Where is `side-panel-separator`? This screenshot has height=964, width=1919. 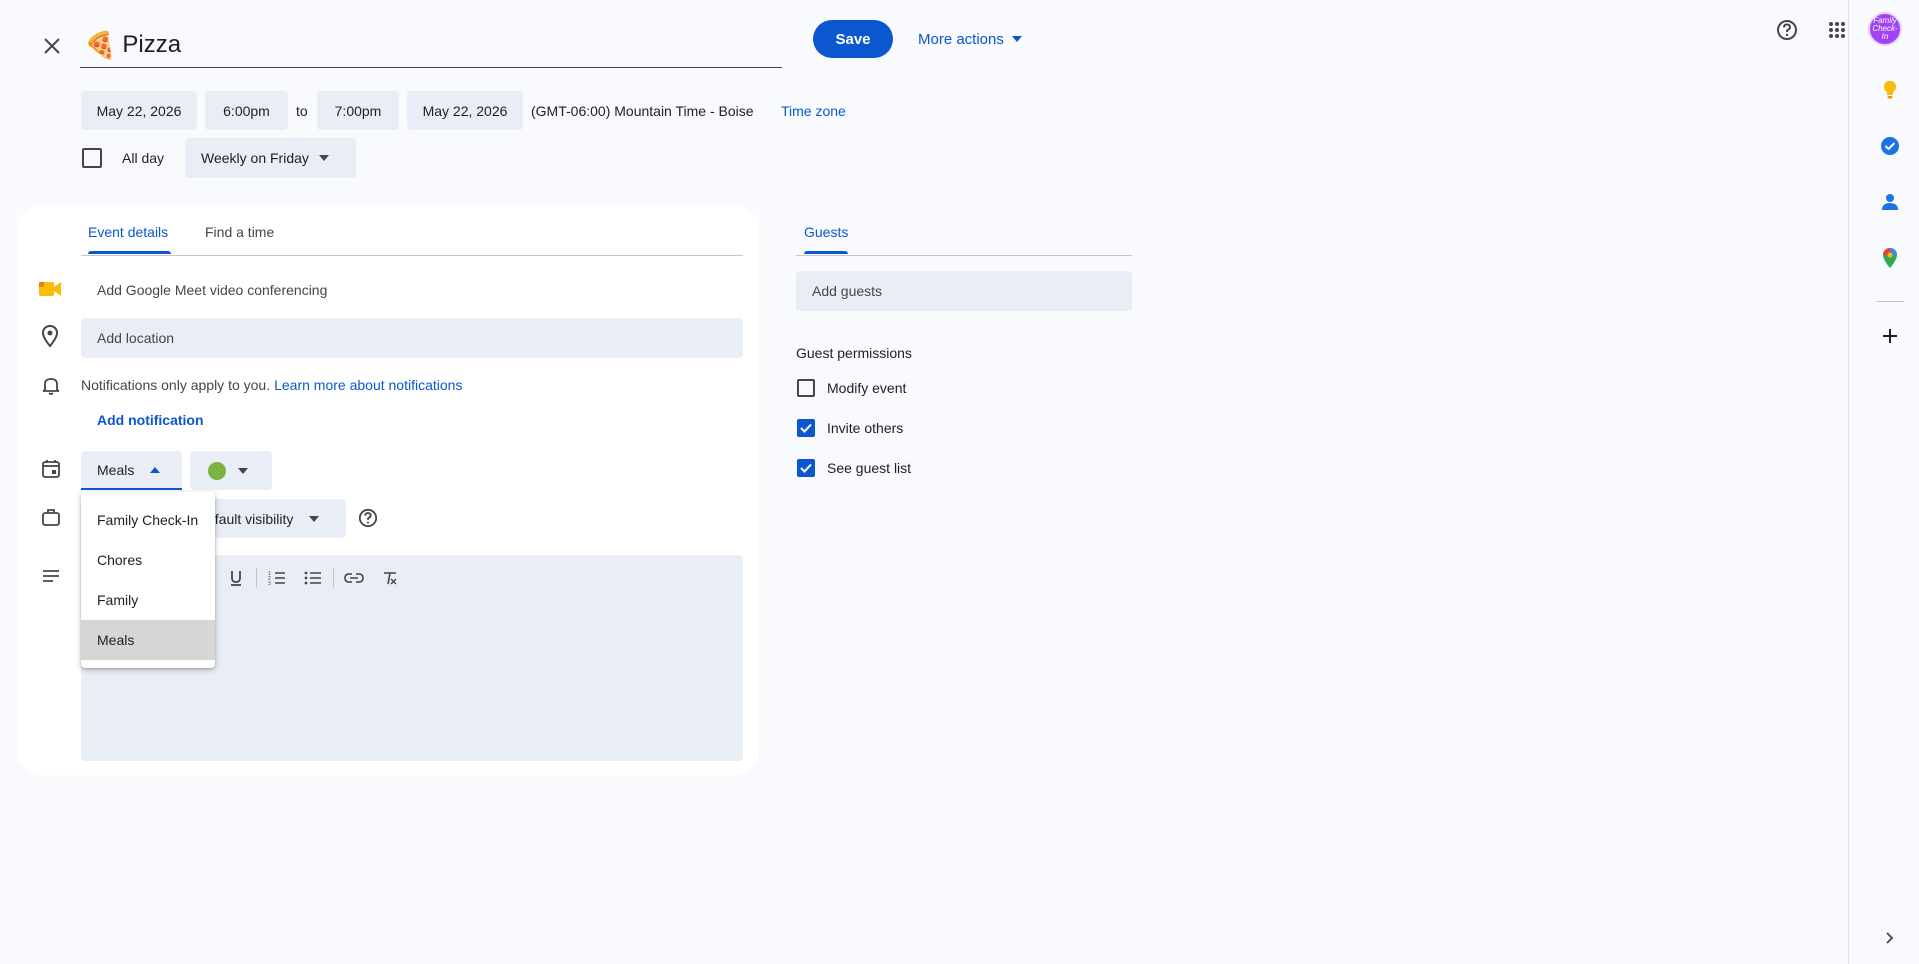
side-panel-separator is located at coordinates (1890, 301).